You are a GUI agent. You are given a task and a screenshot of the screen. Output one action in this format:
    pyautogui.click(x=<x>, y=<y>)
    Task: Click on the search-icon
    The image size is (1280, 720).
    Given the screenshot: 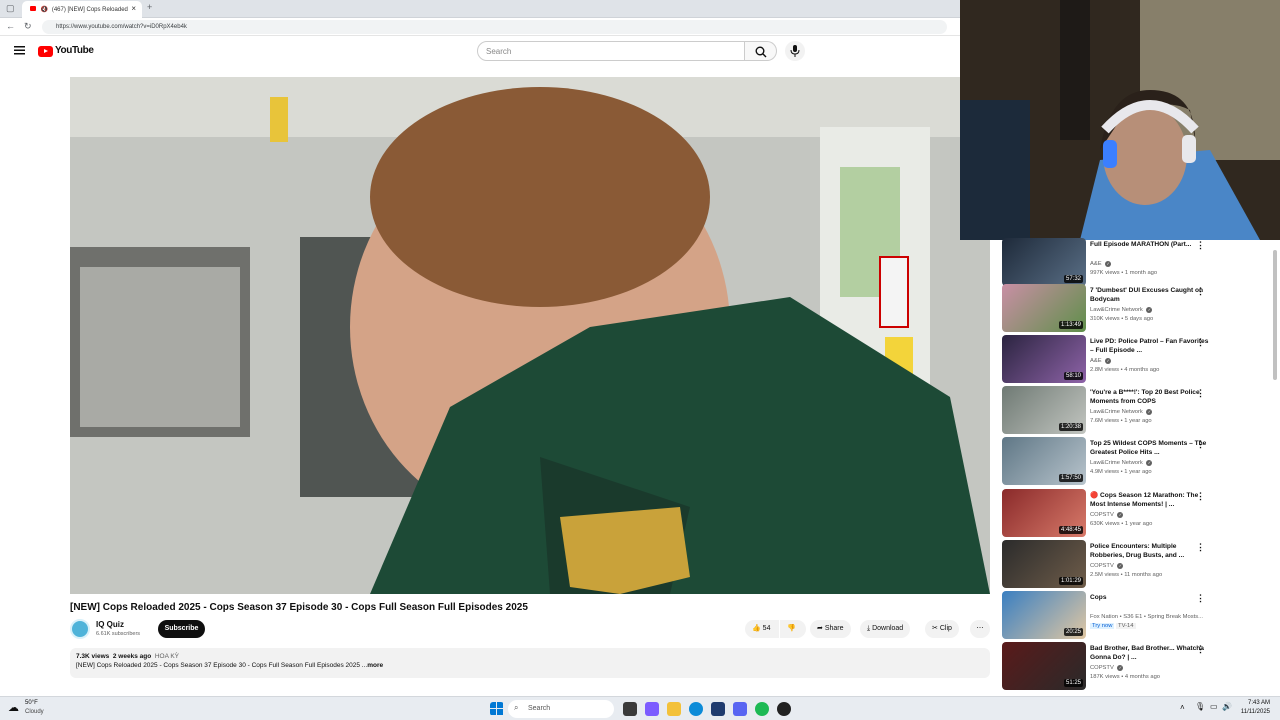 What is the action you would take?
    pyautogui.click(x=761, y=52)
    